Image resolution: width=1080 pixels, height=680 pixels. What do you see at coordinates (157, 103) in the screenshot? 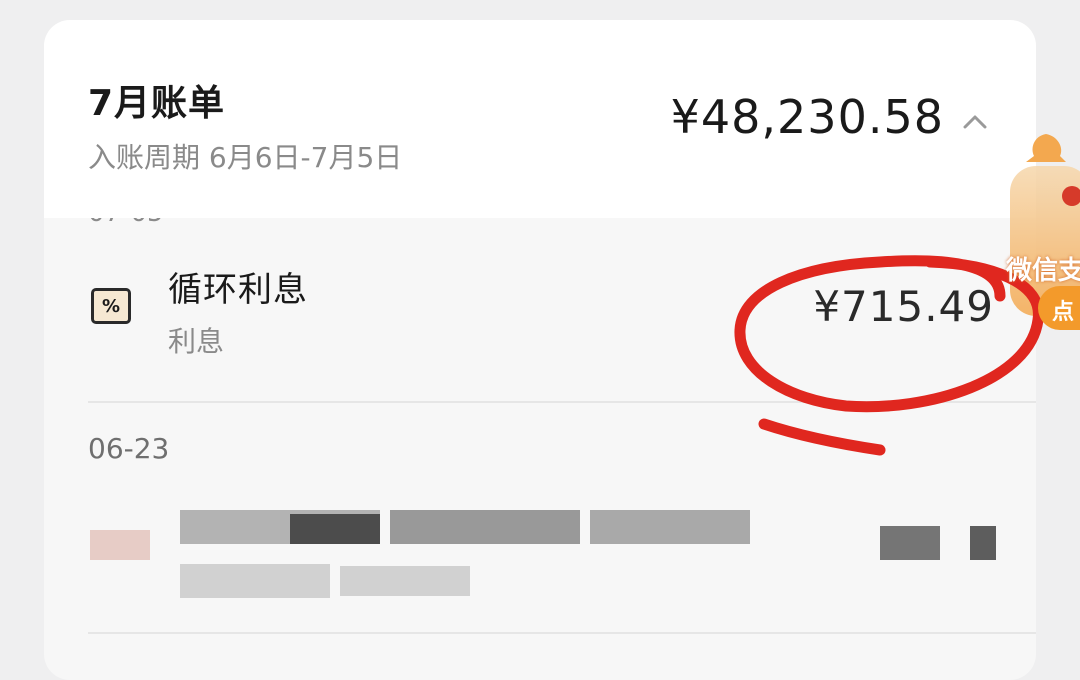
I see `bill-title: 7月账单` at bounding box center [157, 103].